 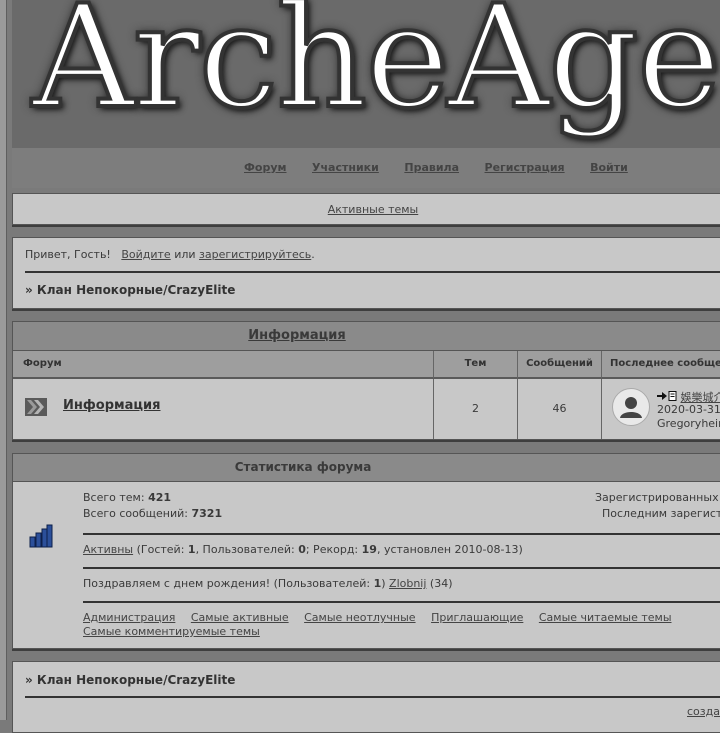 I want to click on last-post-user: Gregoryhein, so click(x=688, y=423).